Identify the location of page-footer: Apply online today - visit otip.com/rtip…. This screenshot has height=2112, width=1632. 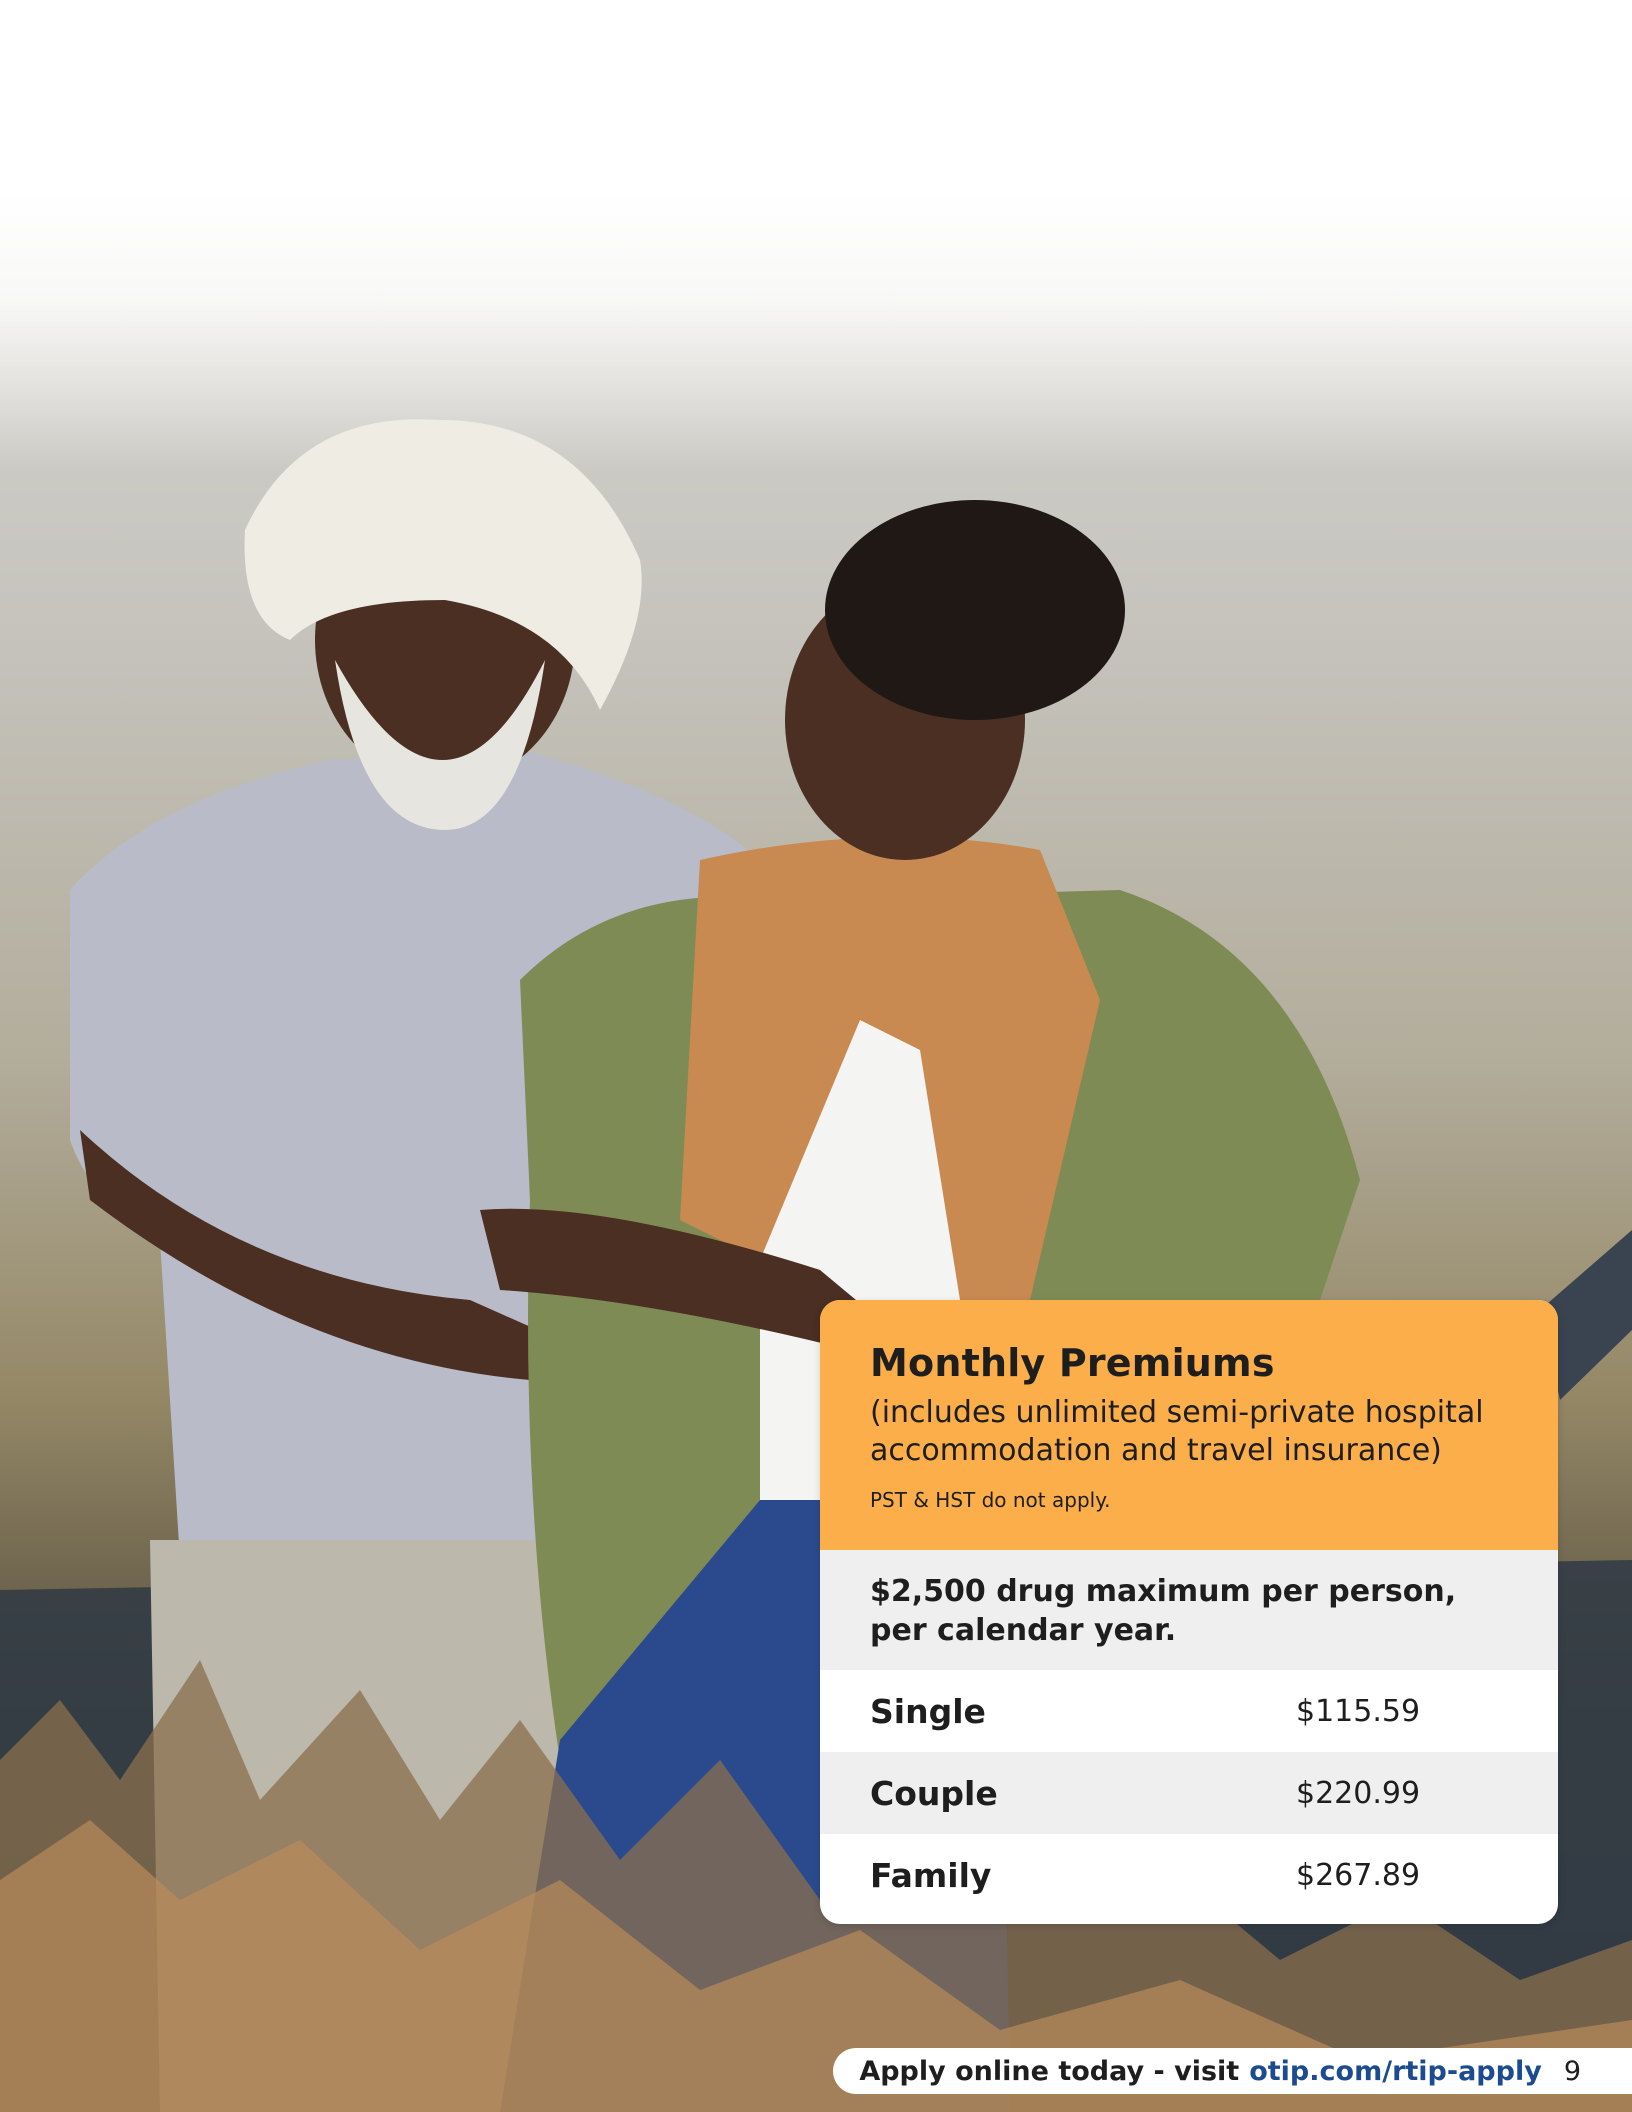
(1232, 2071).